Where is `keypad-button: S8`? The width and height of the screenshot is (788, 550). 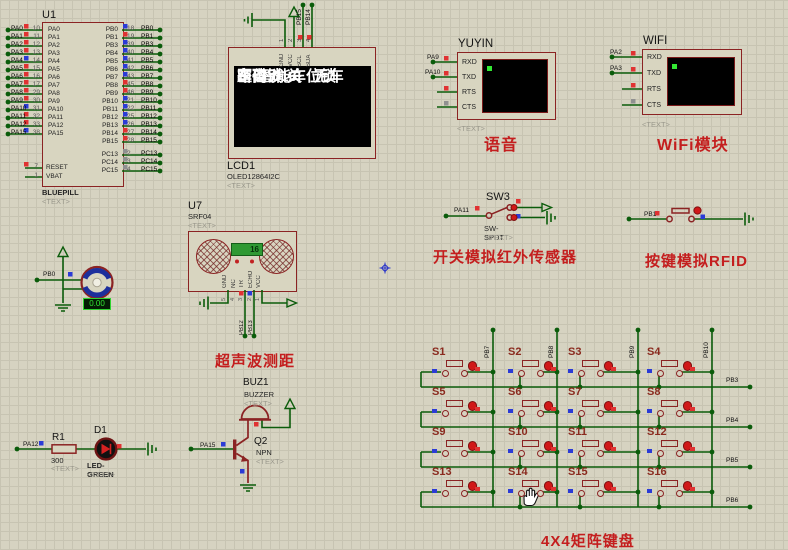 keypad-button: S8 is located at coordinates (671, 402).